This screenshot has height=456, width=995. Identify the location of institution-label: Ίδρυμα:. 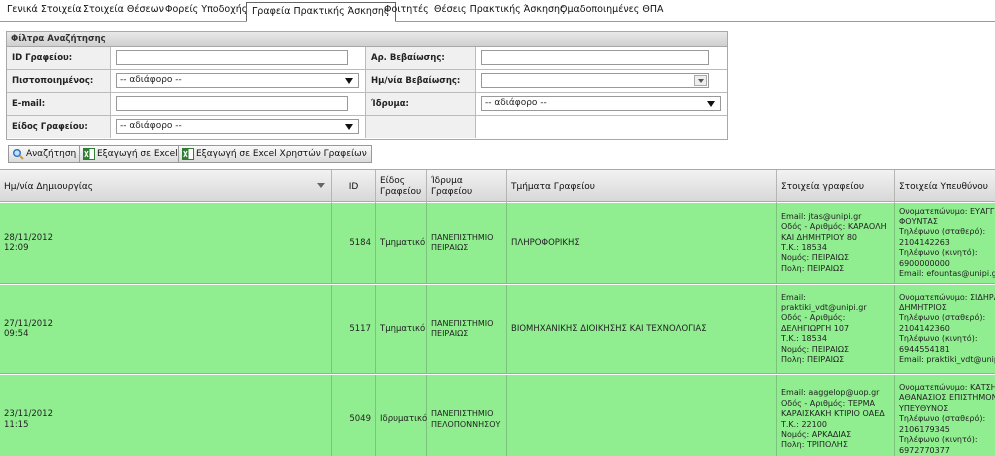
(421, 104).